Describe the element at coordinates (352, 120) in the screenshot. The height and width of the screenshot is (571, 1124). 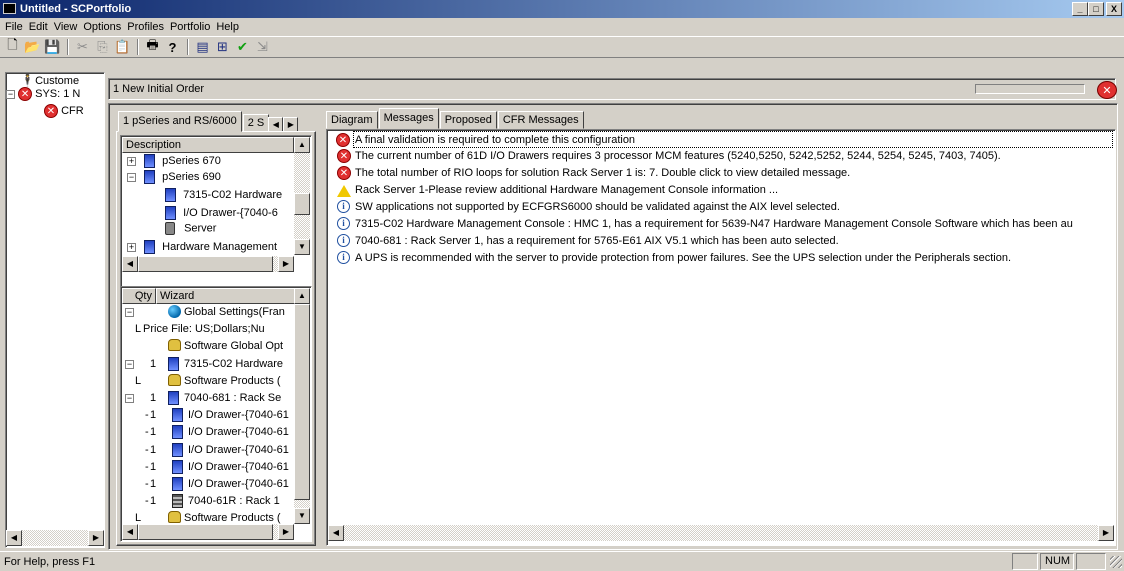
I see `tab-diagram: Diagram` at that location.